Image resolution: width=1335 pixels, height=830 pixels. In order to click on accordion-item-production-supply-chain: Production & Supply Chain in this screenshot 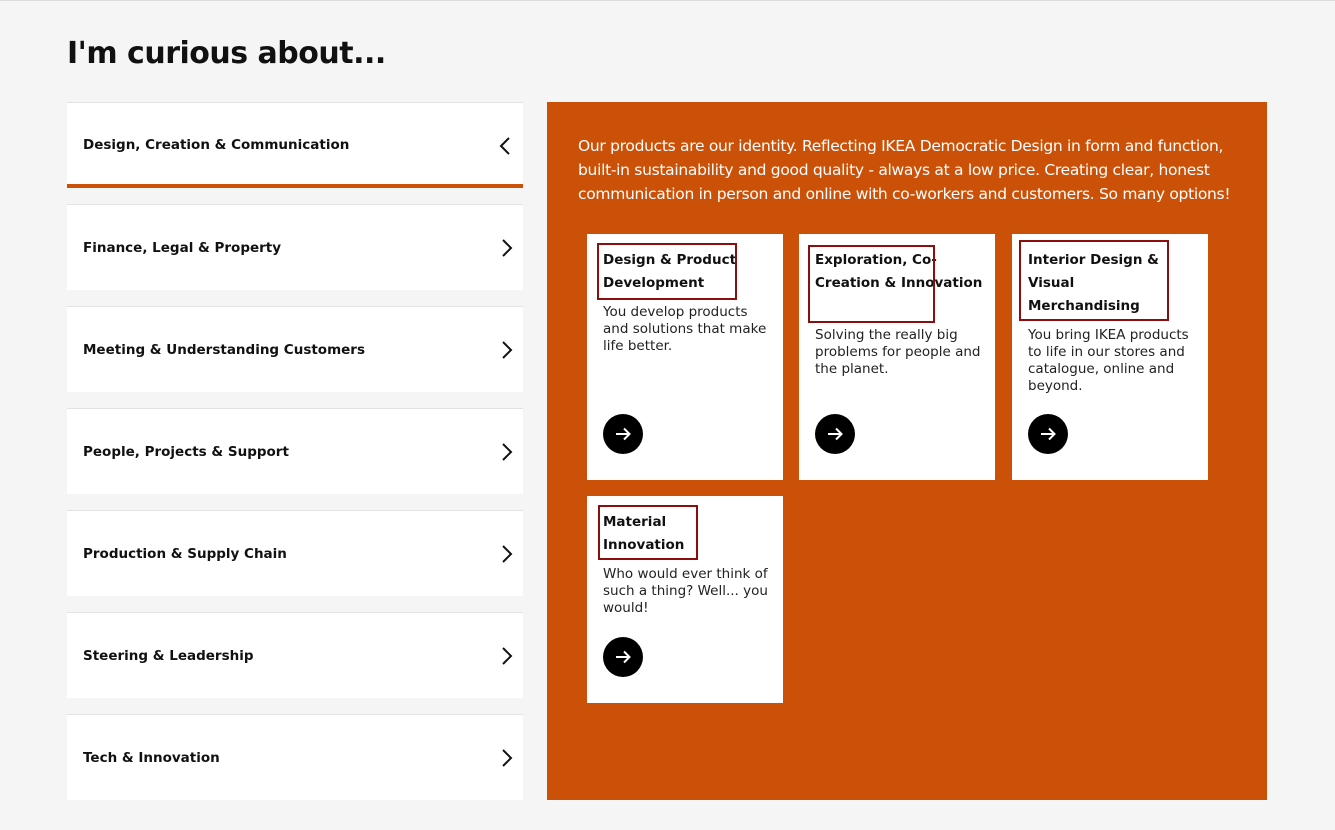, I will do `click(295, 553)`.